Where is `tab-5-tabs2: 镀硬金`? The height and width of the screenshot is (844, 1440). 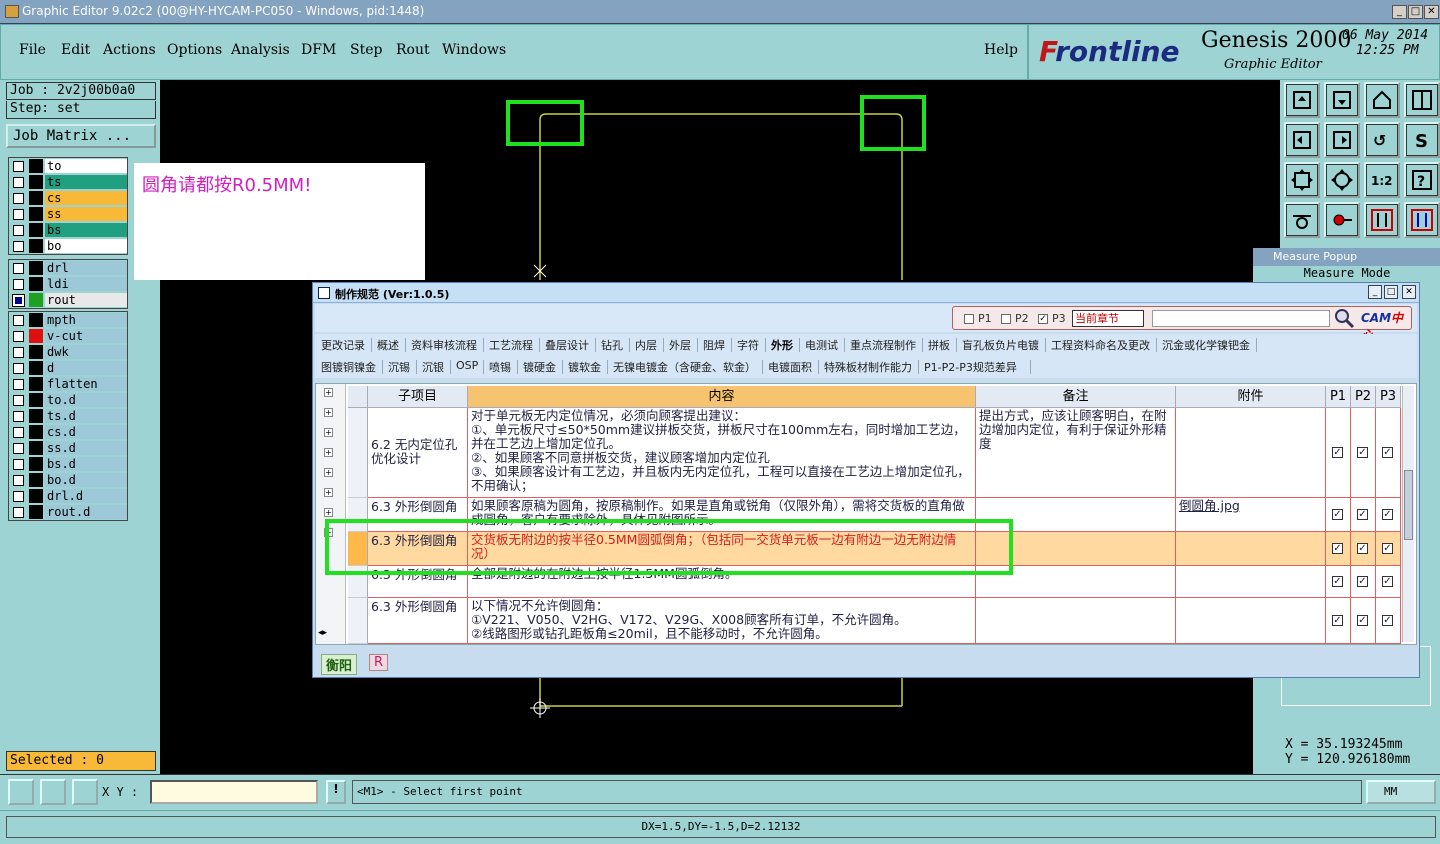 tab-5-tabs2: 镀硬金 is located at coordinates (539, 367).